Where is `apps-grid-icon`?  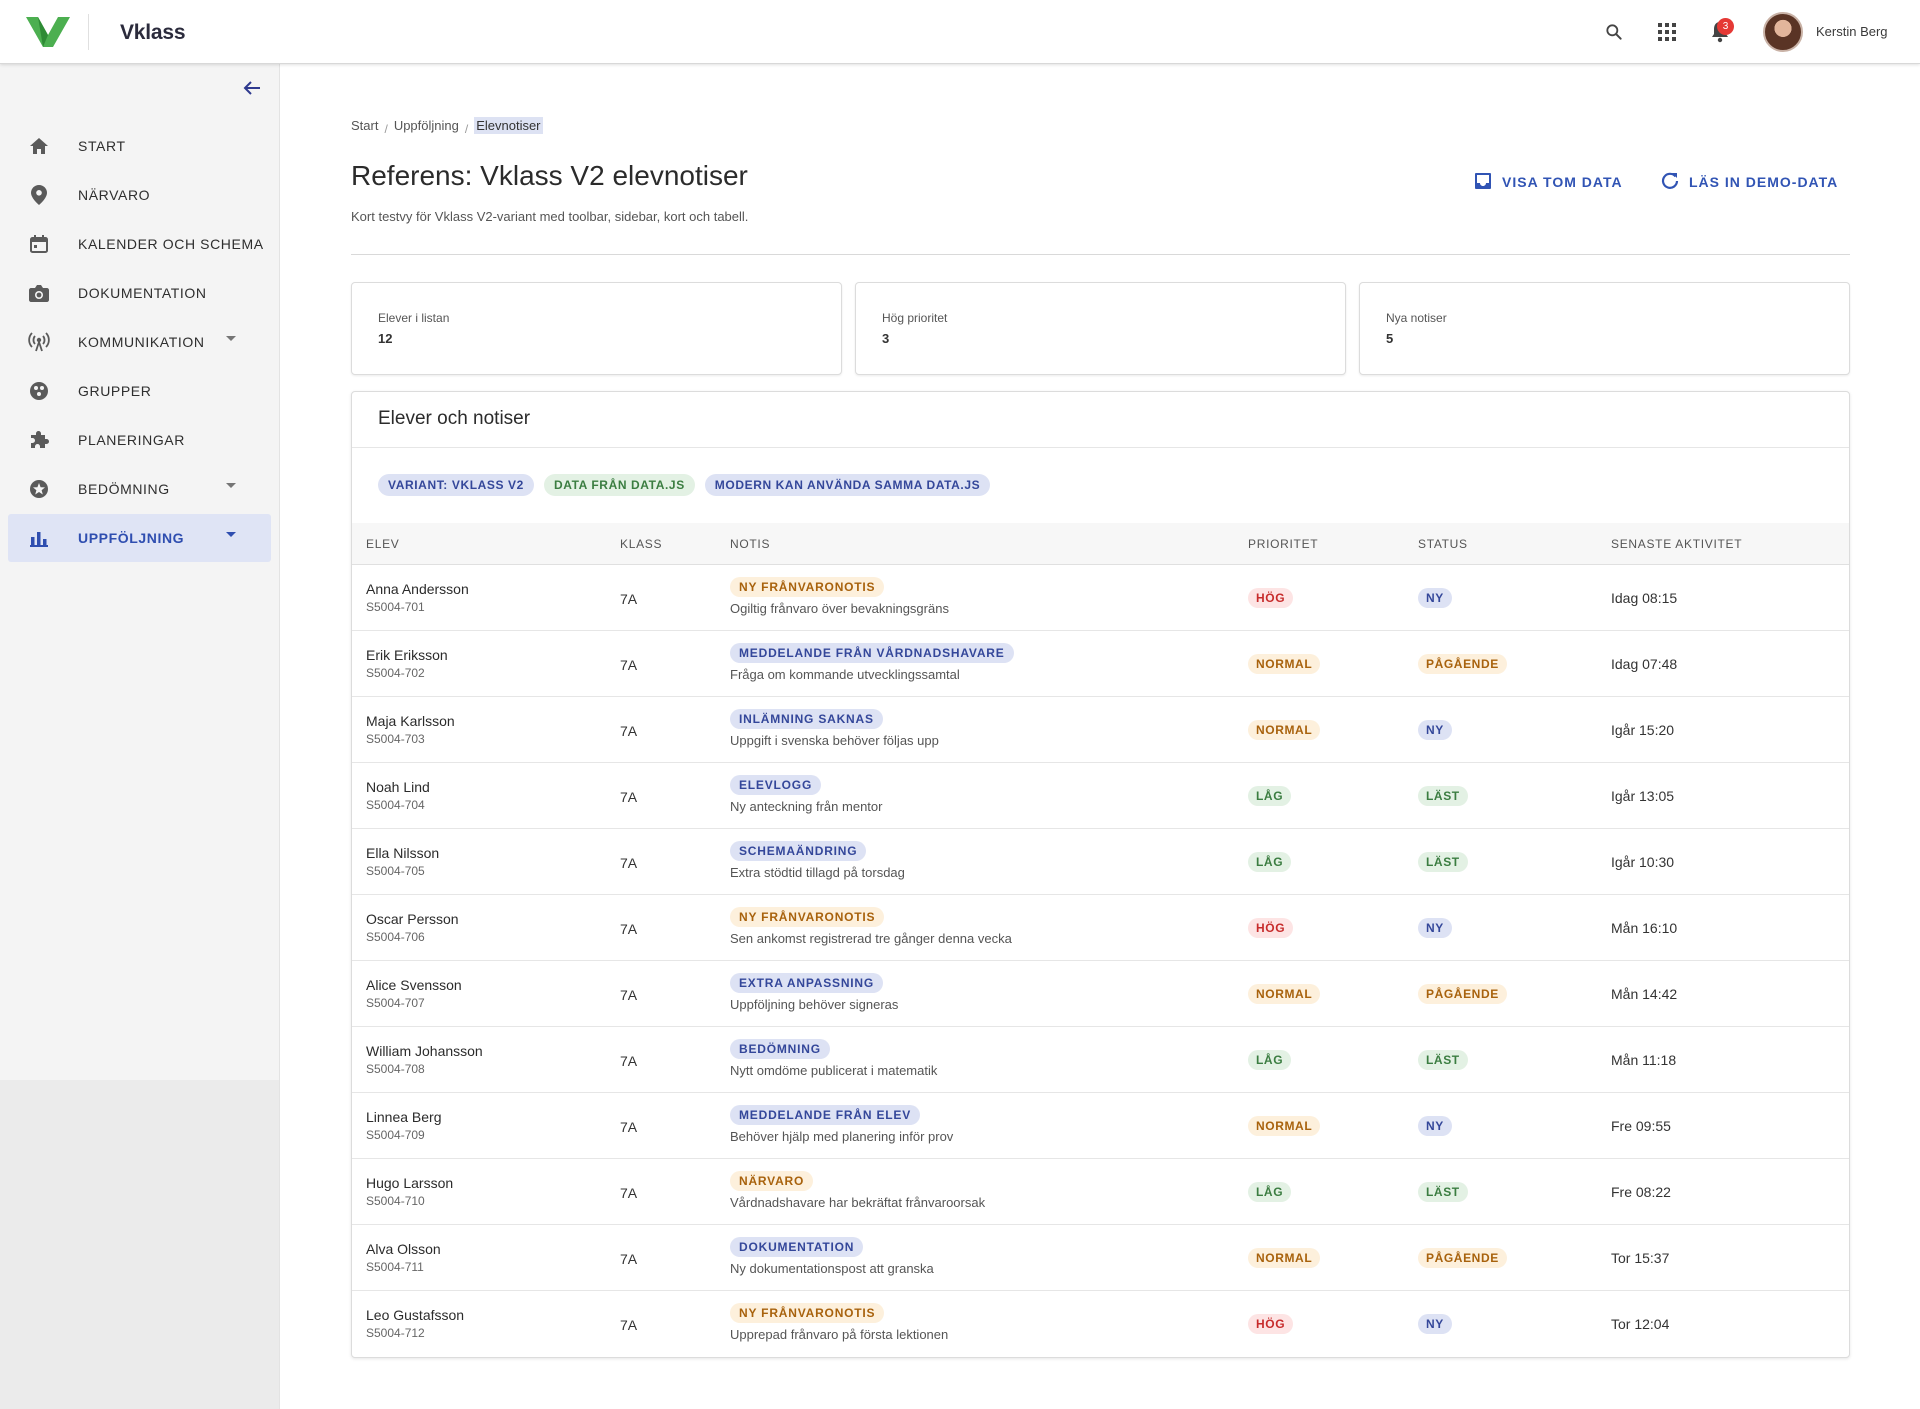 apps-grid-icon is located at coordinates (1667, 32).